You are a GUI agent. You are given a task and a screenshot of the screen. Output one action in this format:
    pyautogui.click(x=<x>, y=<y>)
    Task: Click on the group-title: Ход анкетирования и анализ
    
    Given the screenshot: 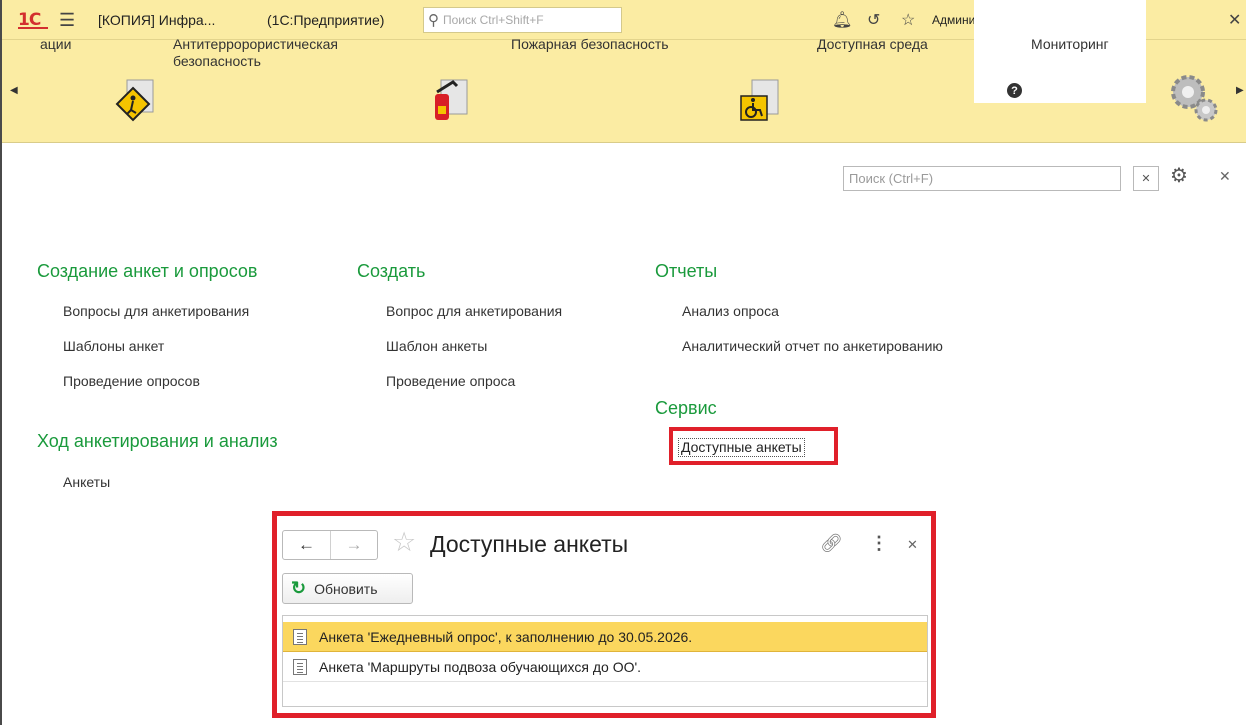 What is the action you would take?
    pyautogui.click(x=157, y=441)
    